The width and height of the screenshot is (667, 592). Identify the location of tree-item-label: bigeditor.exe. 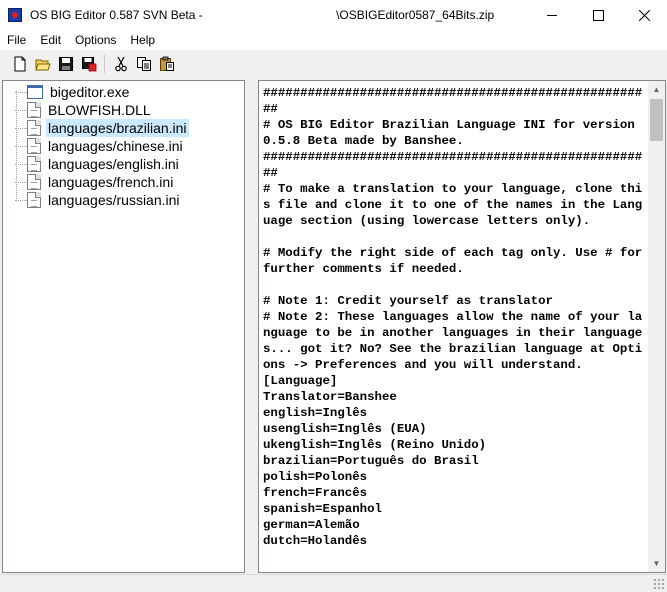
(90, 92).